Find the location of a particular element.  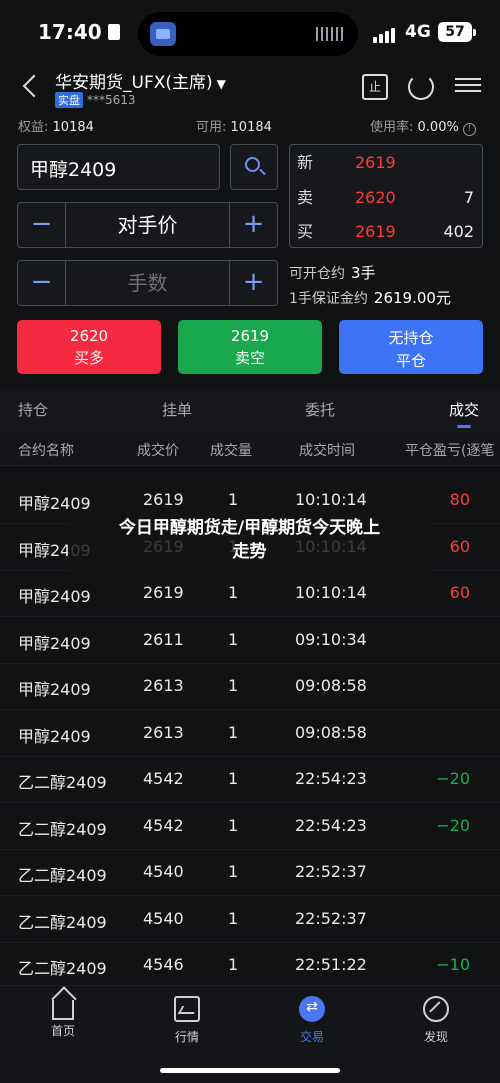

search-button is located at coordinates (254, 167).